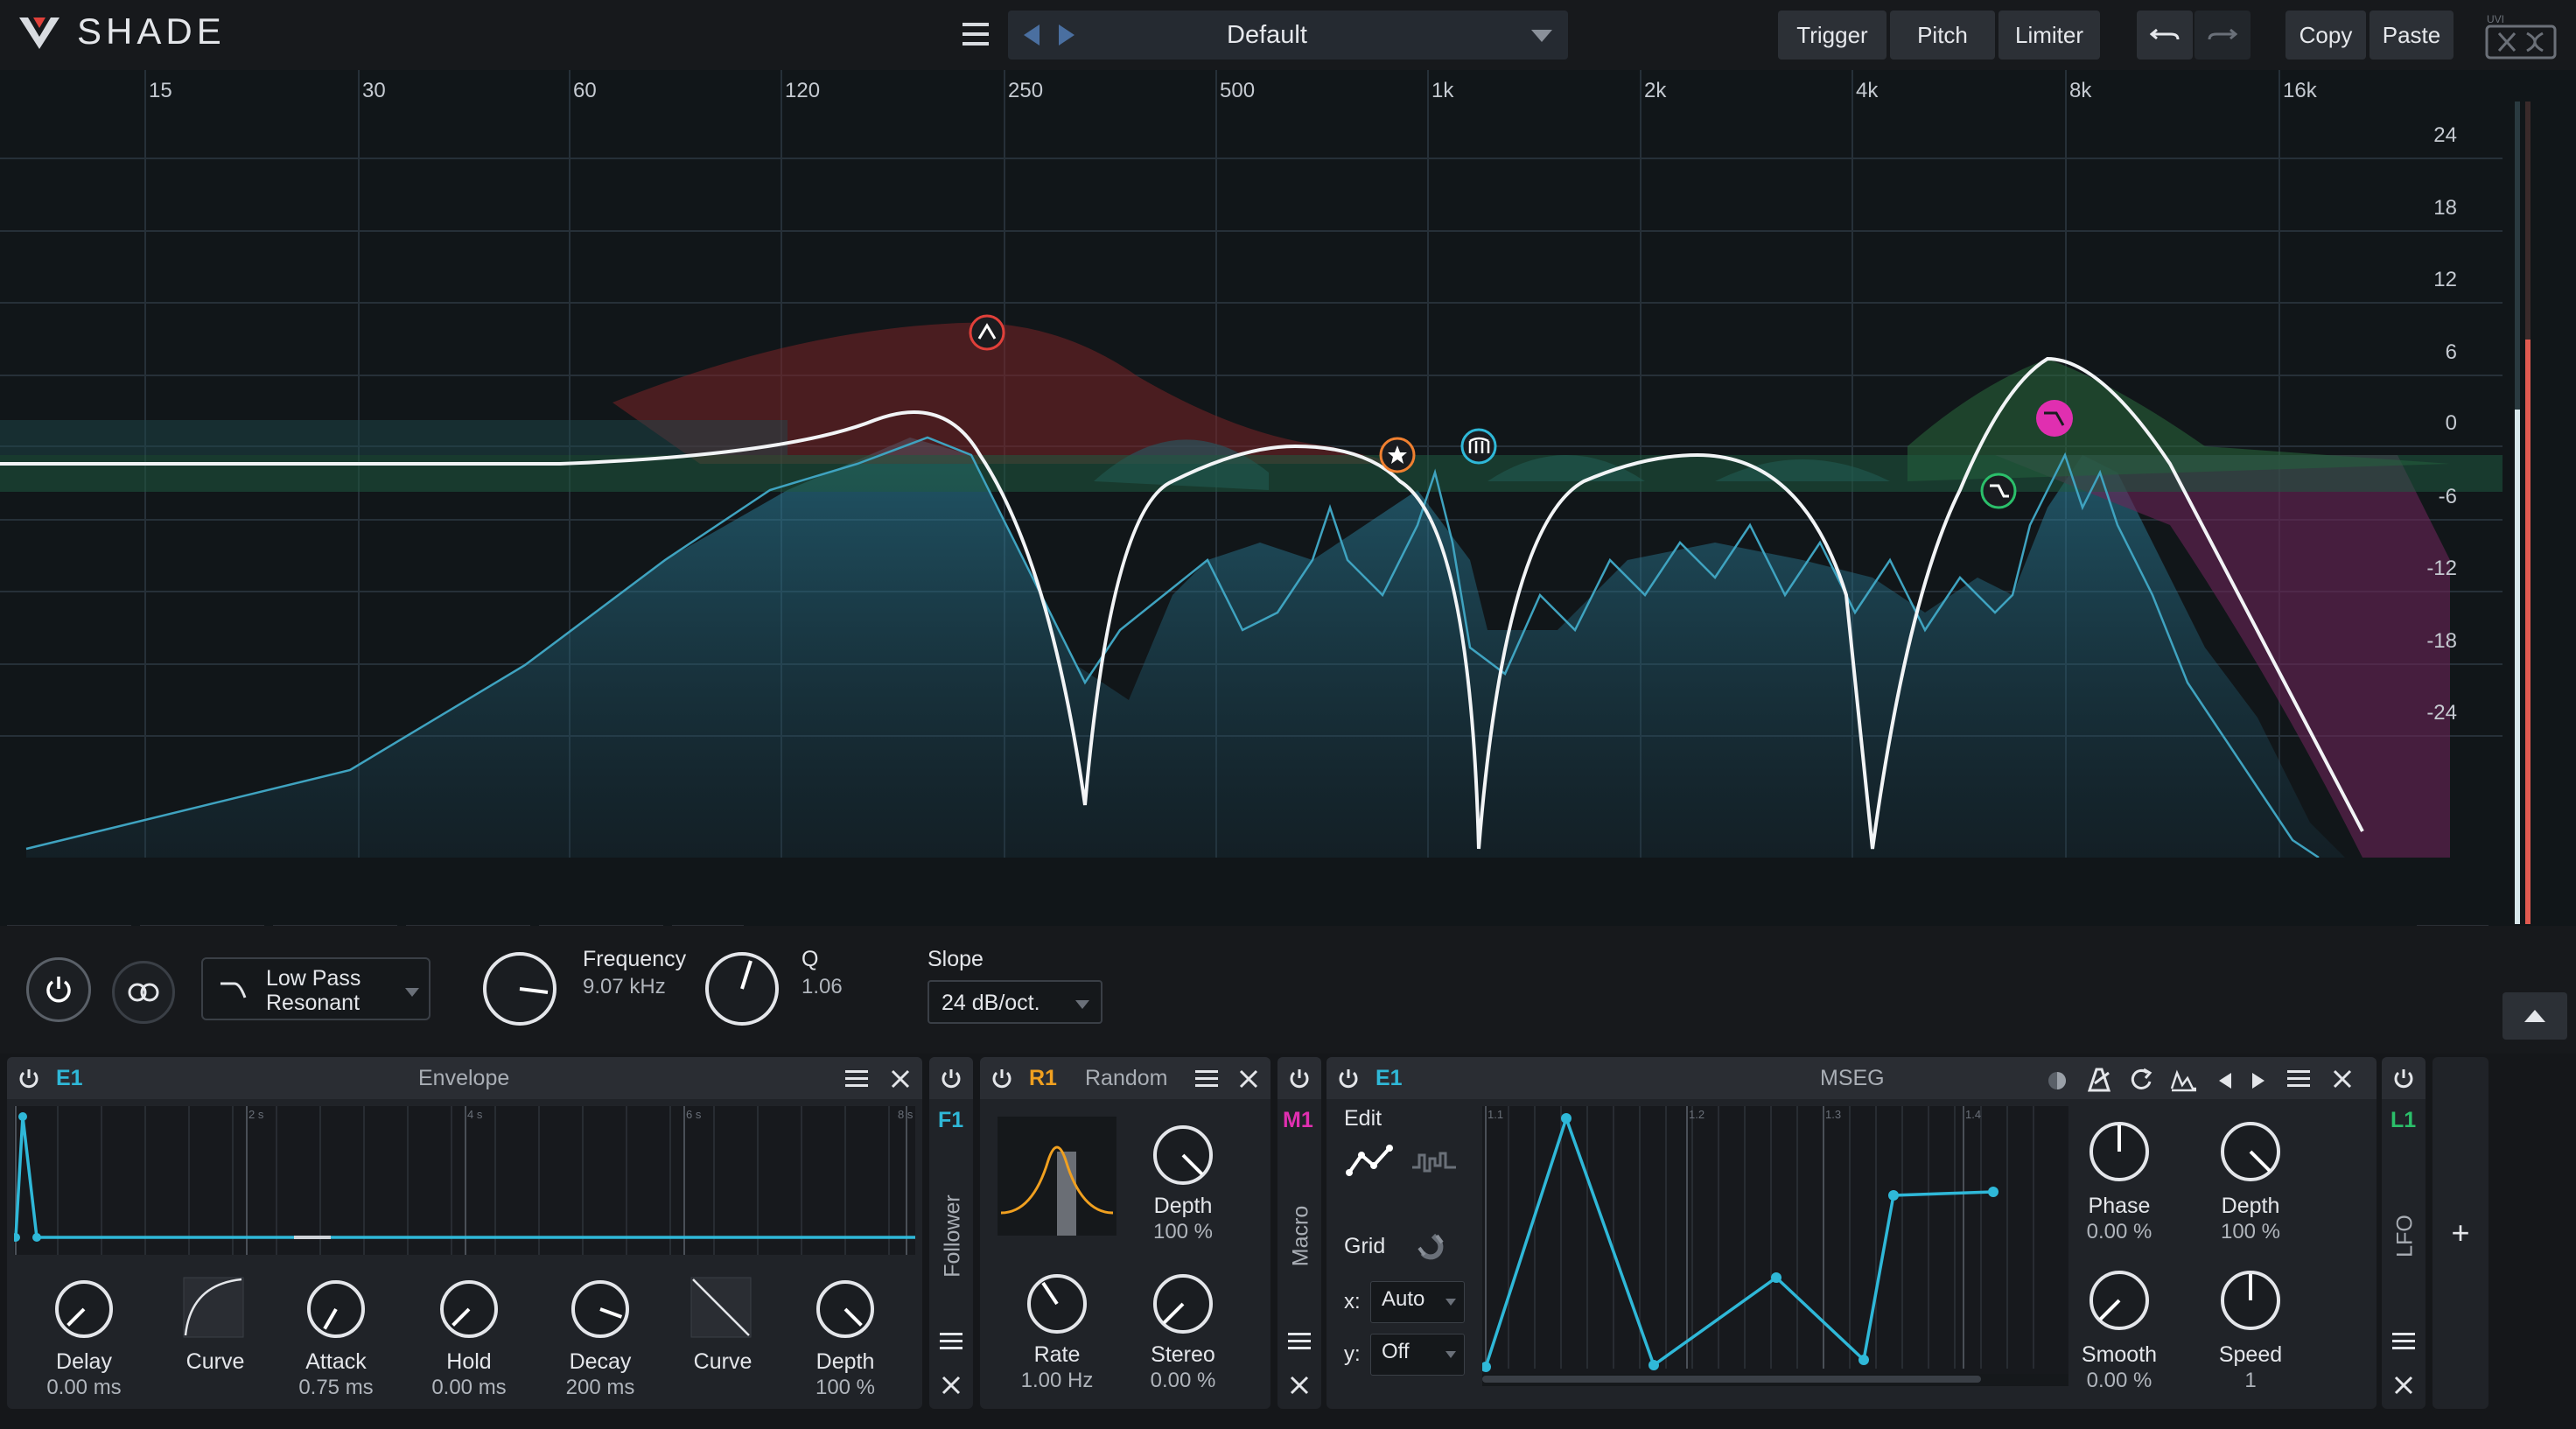 This screenshot has width=2576, height=1429. Describe the element at coordinates (906, 1114) in the screenshot. I see `envelope-time-mark: 8 s` at that location.